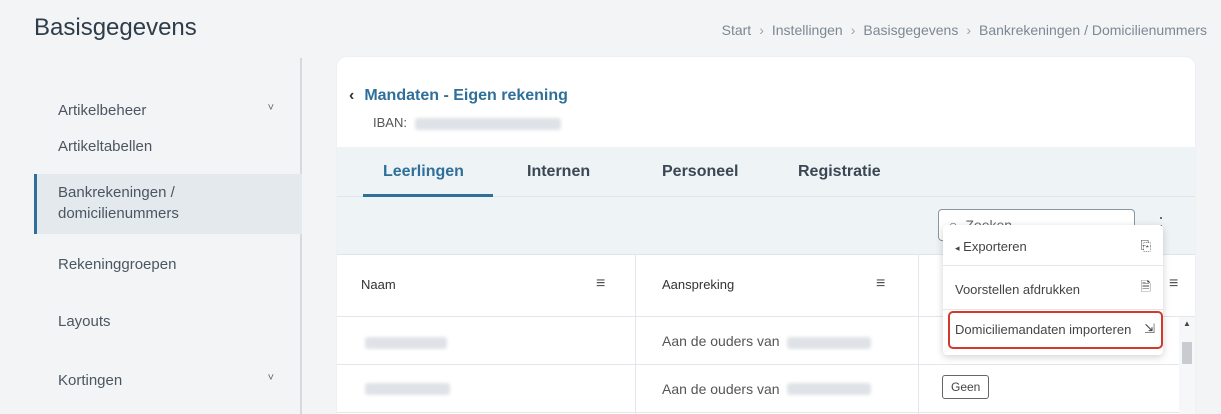 Image resolution: width=1221 pixels, height=414 pixels. I want to click on back-button: ‹ Mandaten - Eigen rekening, so click(458, 96).